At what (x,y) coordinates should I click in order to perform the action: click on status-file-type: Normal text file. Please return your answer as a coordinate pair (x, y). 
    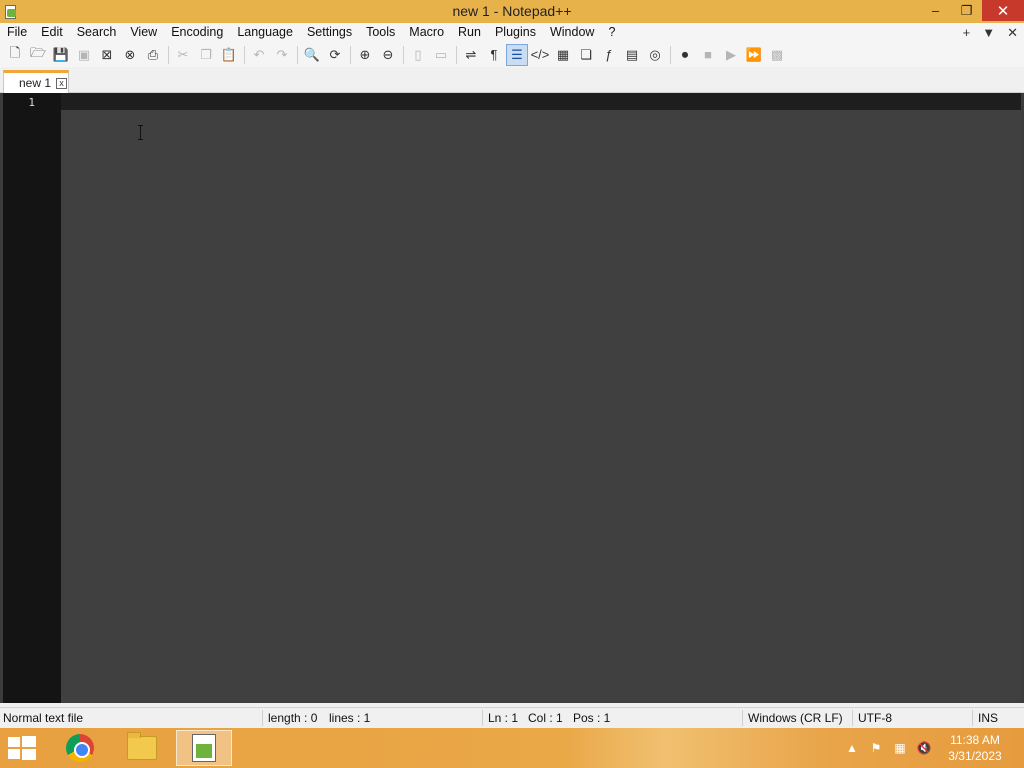
    Looking at the image, I should click on (43, 718).